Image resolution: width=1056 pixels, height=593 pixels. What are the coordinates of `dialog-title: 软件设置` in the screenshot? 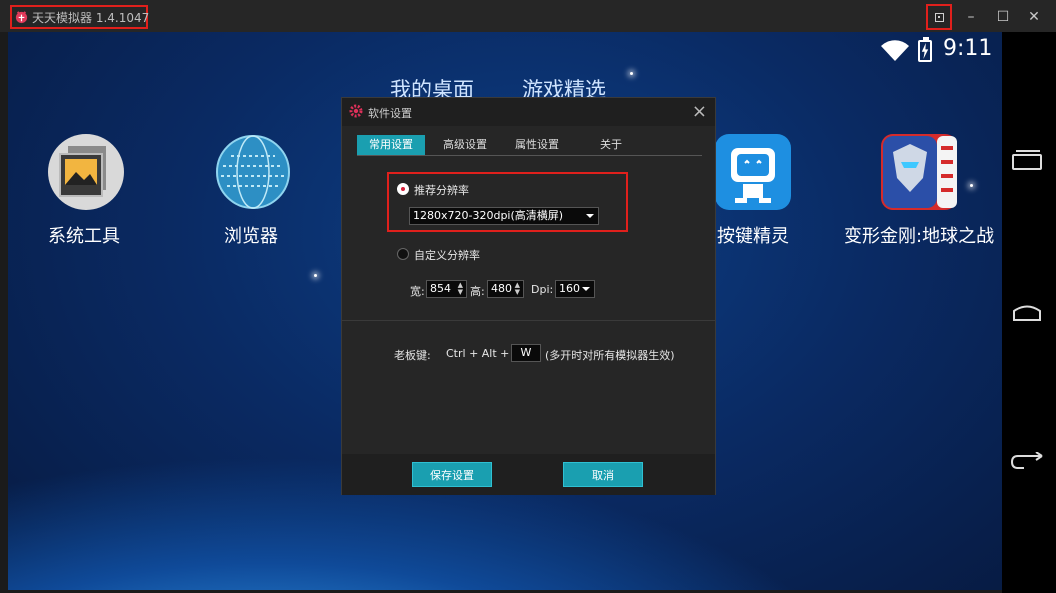 It's located at (390, 113).